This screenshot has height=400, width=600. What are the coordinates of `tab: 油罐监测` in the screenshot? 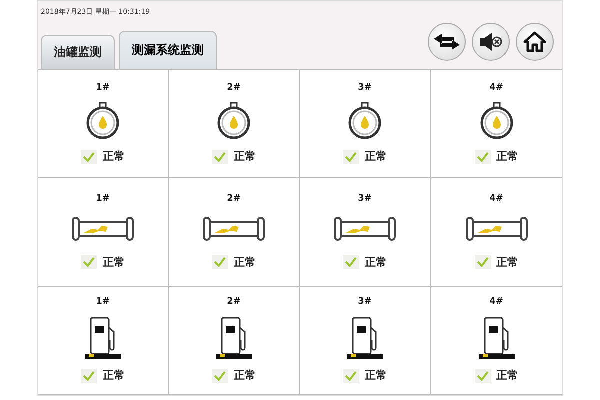 It's located at (78, 52).